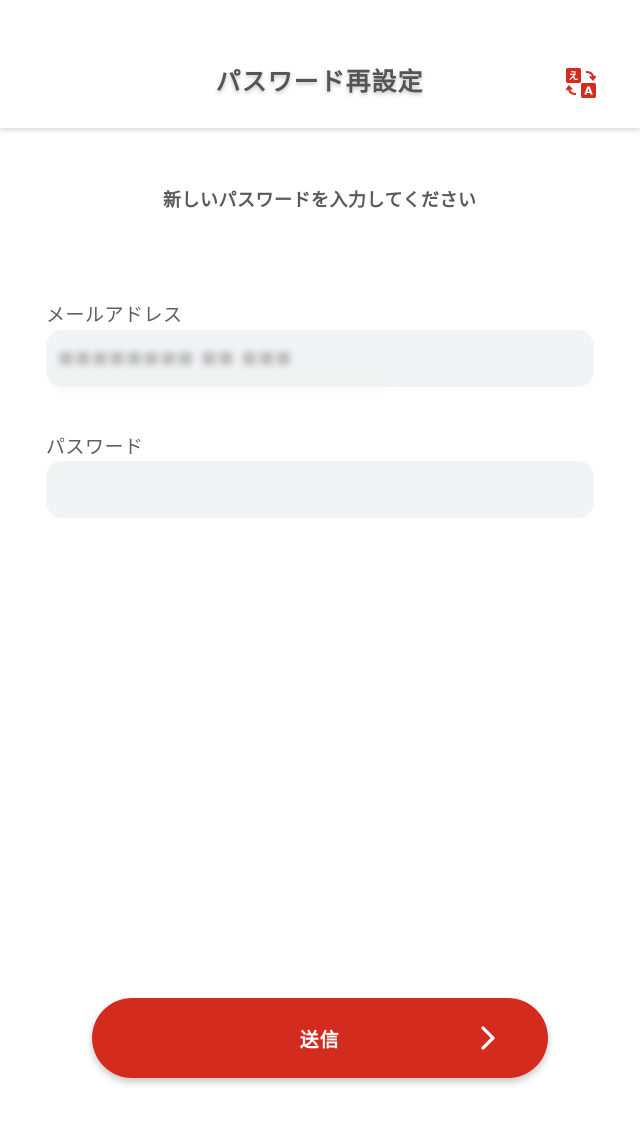 This screenshot has width=640, height=1144. What do you see at coordinates (95, 447) in the screenshot?
I see `password-label: パスワード` at bounding box center [95, 447].